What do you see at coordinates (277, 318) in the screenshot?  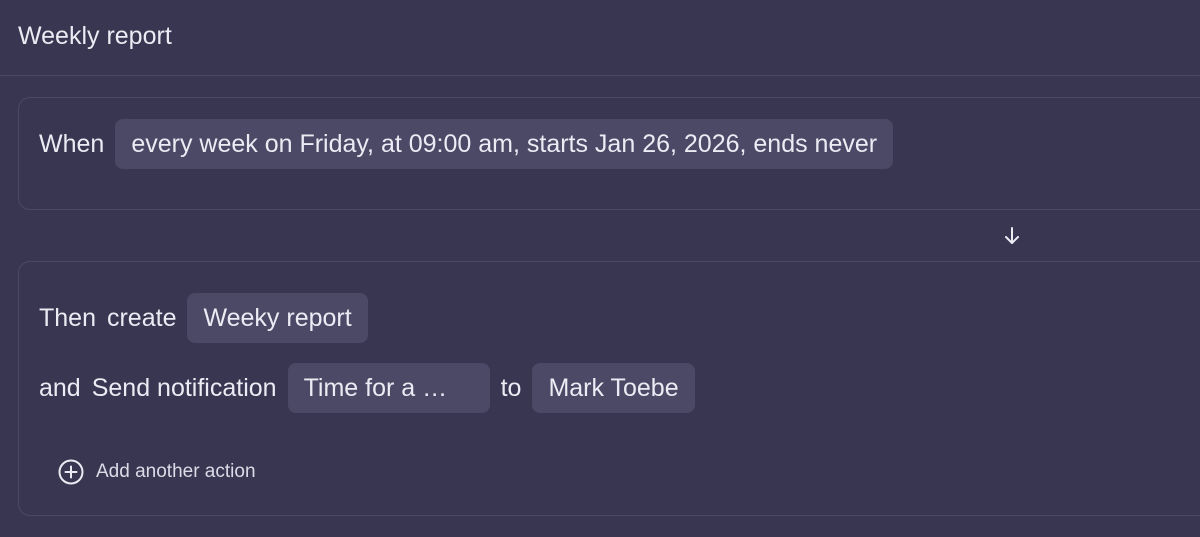 I see `create-target-chip: Weeky report` at bounding box center [277, 318].